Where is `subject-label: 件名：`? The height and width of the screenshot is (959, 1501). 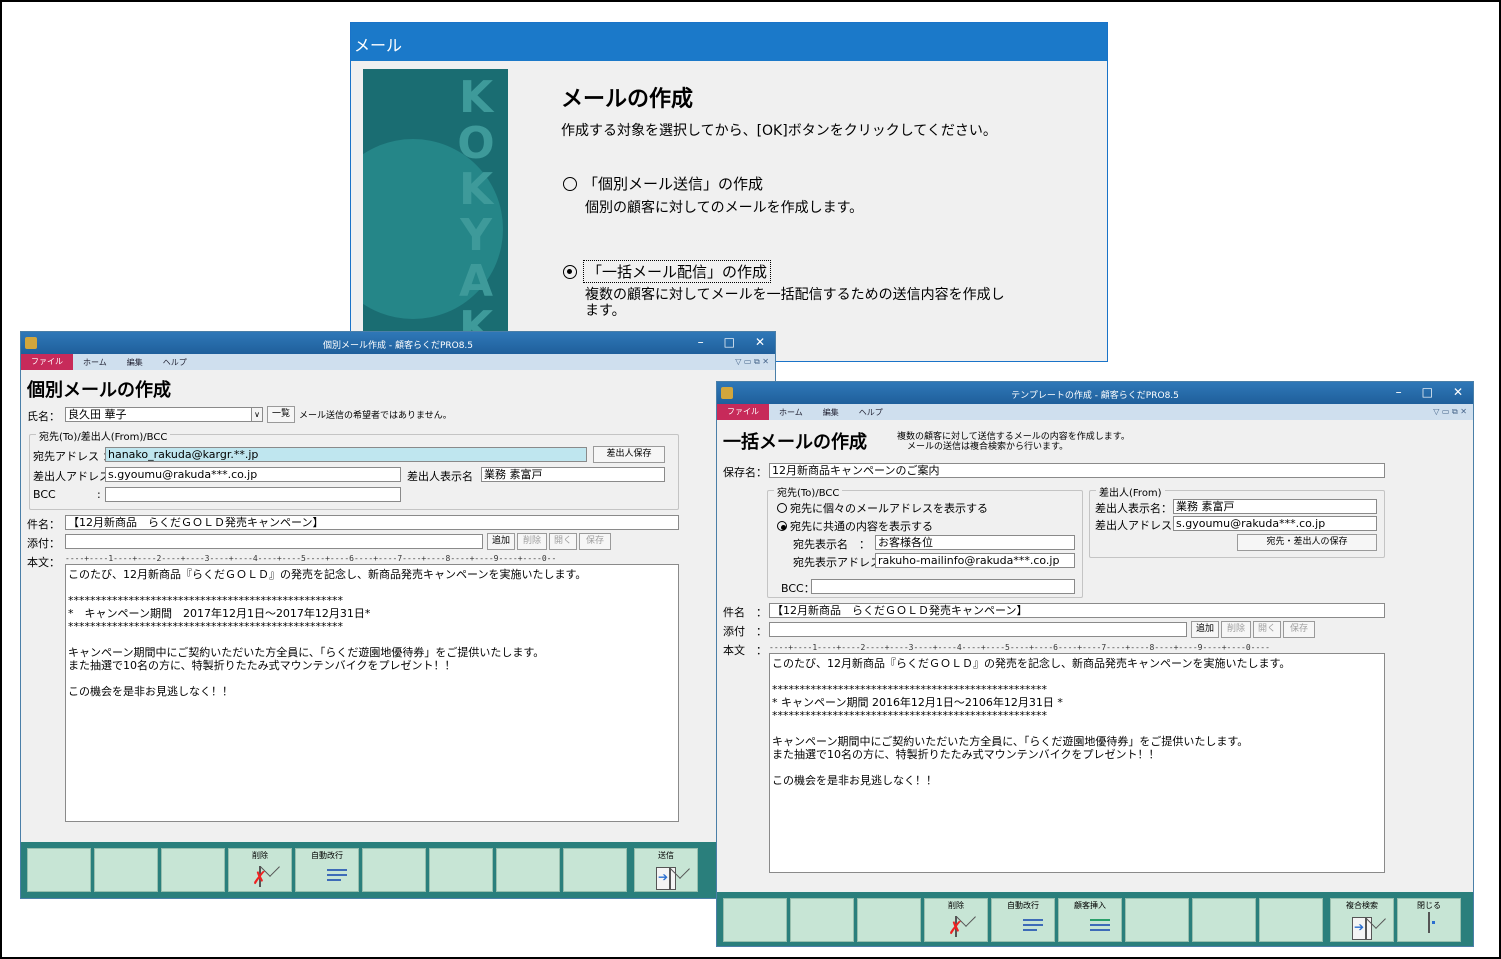 subject-label: 件名： is located at coordinates (43, 524).